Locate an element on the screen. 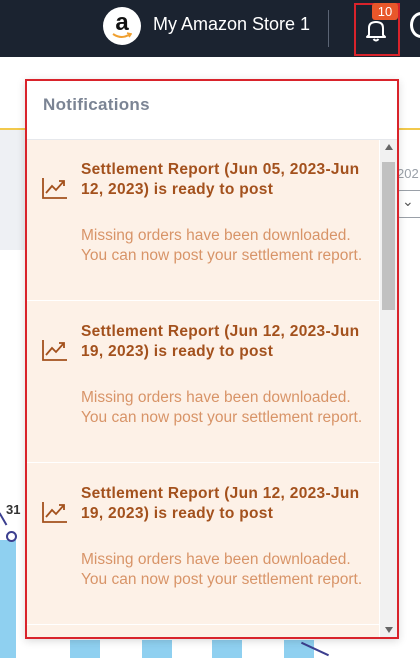 This screenshot has width=420, height=658. bell-icon is located at coordinates (376, 31).